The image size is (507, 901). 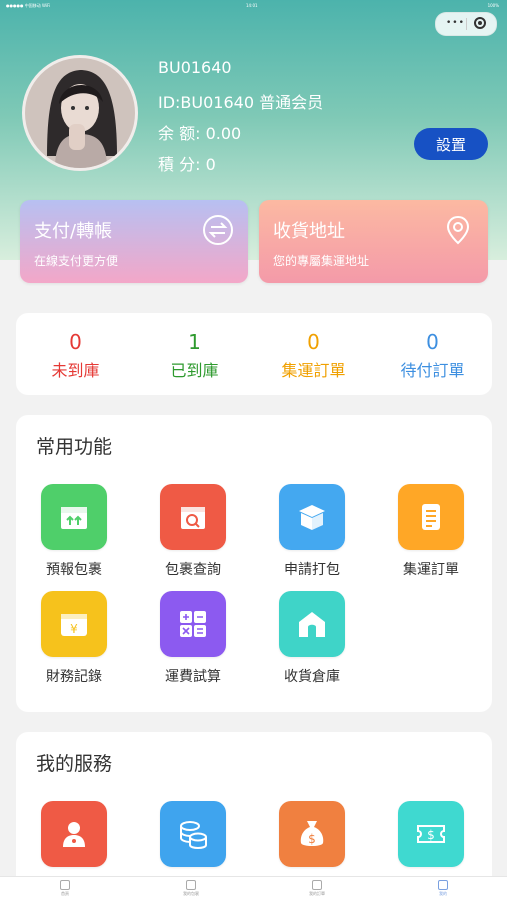 I want to click on shipping-address-card: 收貨地址 您的專屬集運地址, so click(x=373, y=241).